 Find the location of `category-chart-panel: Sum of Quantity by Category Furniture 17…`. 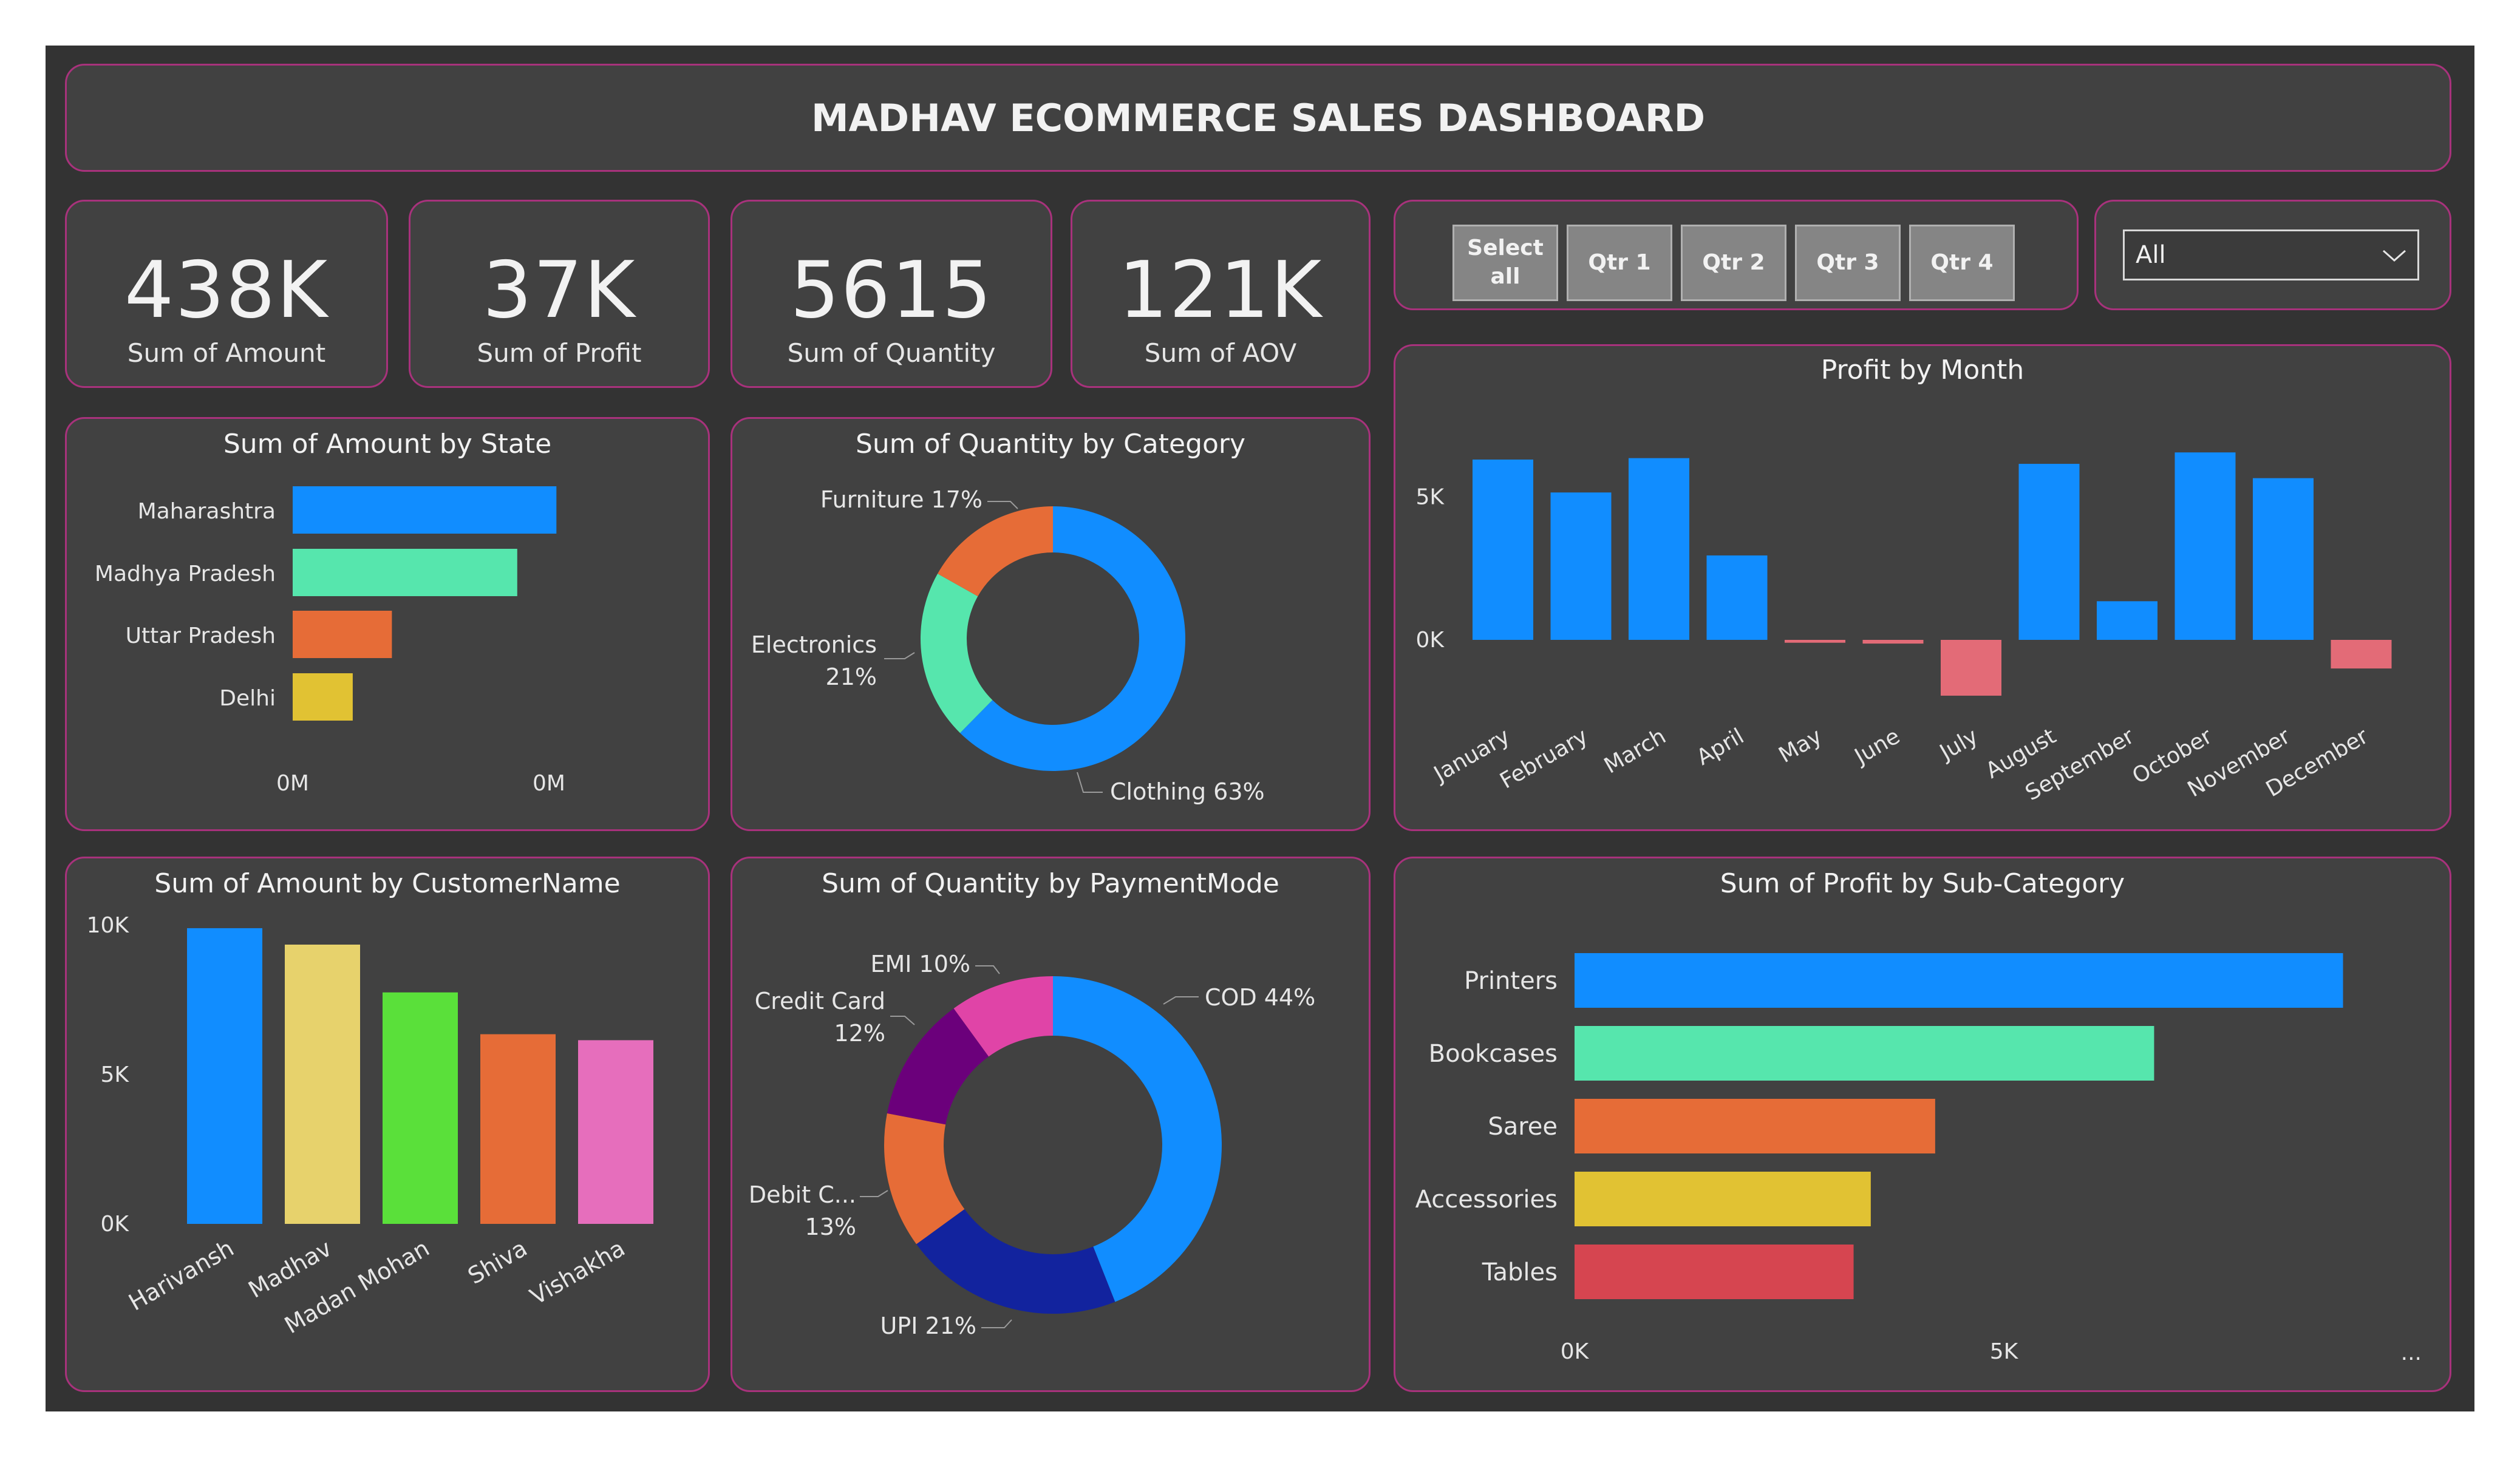

category-chart-panel: Sum of Quantity by Category Furniture 17… is located at coordinates (1050, 624).